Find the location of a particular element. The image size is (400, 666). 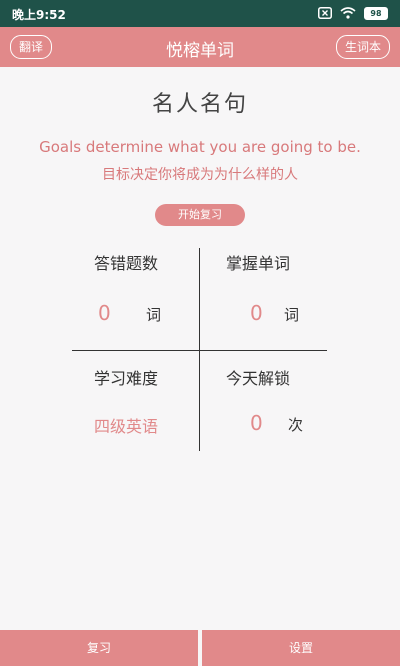

stat-unlock-value: 0 is located at coordinates (256, 423).